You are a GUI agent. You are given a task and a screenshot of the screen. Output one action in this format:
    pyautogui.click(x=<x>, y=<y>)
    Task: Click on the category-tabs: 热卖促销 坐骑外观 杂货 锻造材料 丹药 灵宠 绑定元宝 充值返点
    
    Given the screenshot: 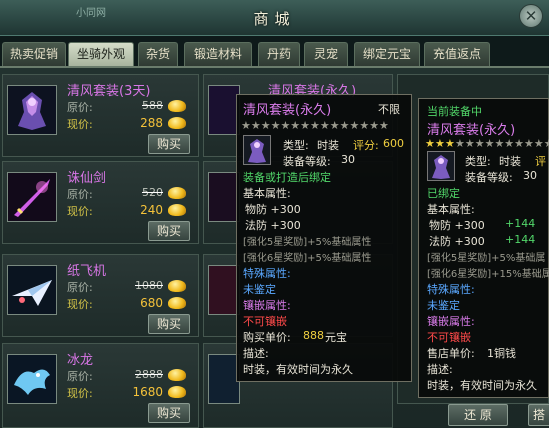 What is the action you would take?
    pyautogui.click(x=274, y=54)
    